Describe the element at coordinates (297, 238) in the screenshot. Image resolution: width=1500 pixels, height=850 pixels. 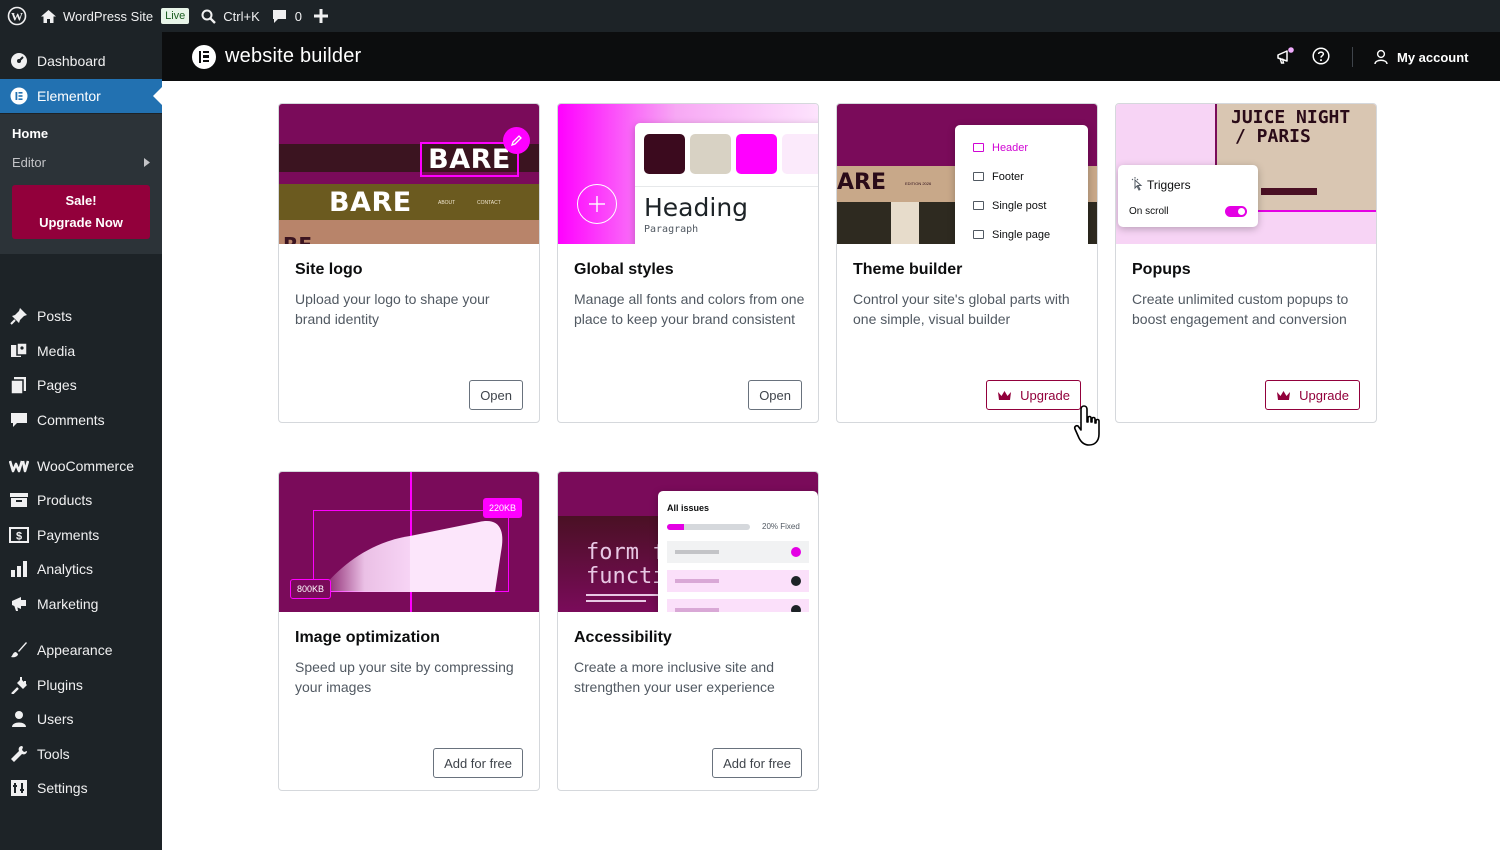
I see `logo-text-cropped: RE` at that location.